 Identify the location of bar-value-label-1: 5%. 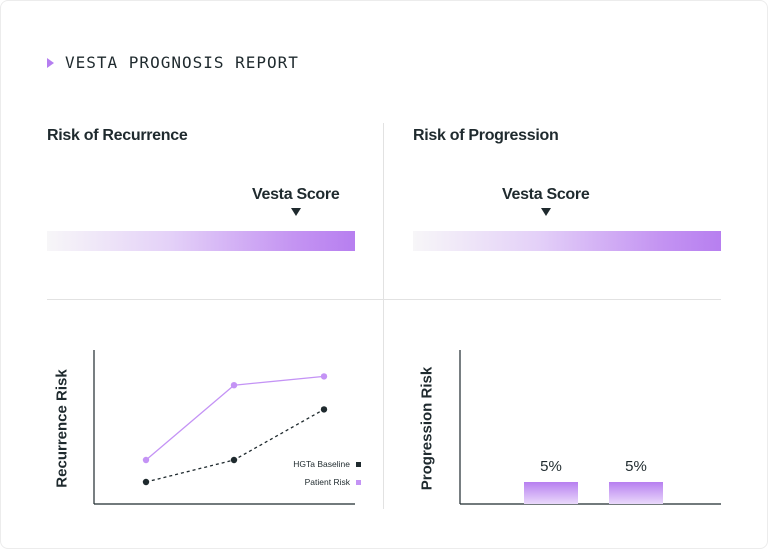
(551, 466).